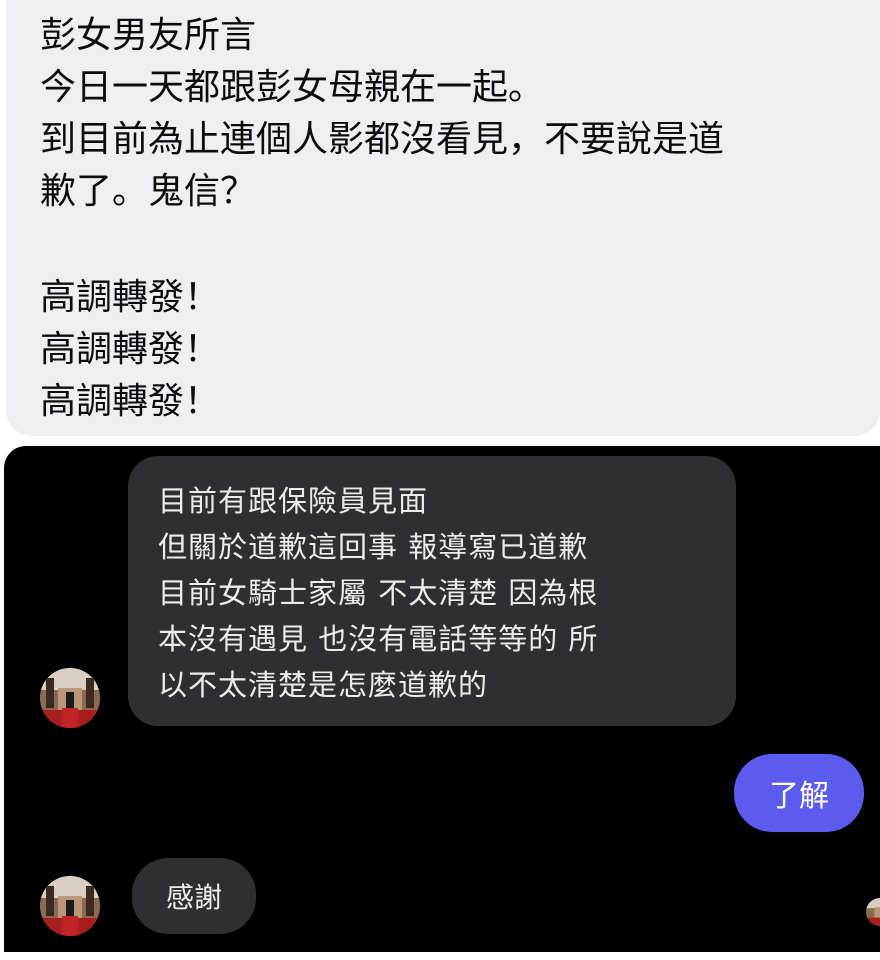 Image resolution: width=880 pixels, height=960 pixels. Describe the element at coordinates (323, 685) in the screenshot. I see `message-line: 以不太清楚是怎麼道歉的` at that location.